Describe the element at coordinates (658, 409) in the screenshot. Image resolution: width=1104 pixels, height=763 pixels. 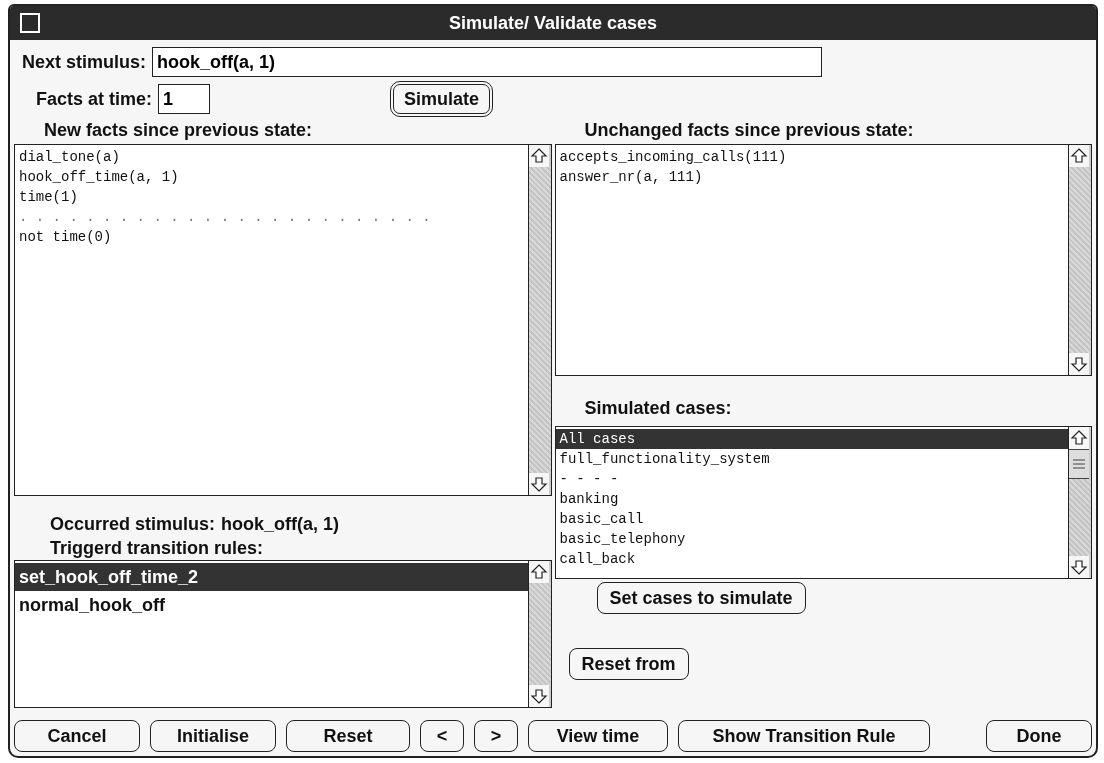
I see `list-heading: Simulated cases:` at that location.